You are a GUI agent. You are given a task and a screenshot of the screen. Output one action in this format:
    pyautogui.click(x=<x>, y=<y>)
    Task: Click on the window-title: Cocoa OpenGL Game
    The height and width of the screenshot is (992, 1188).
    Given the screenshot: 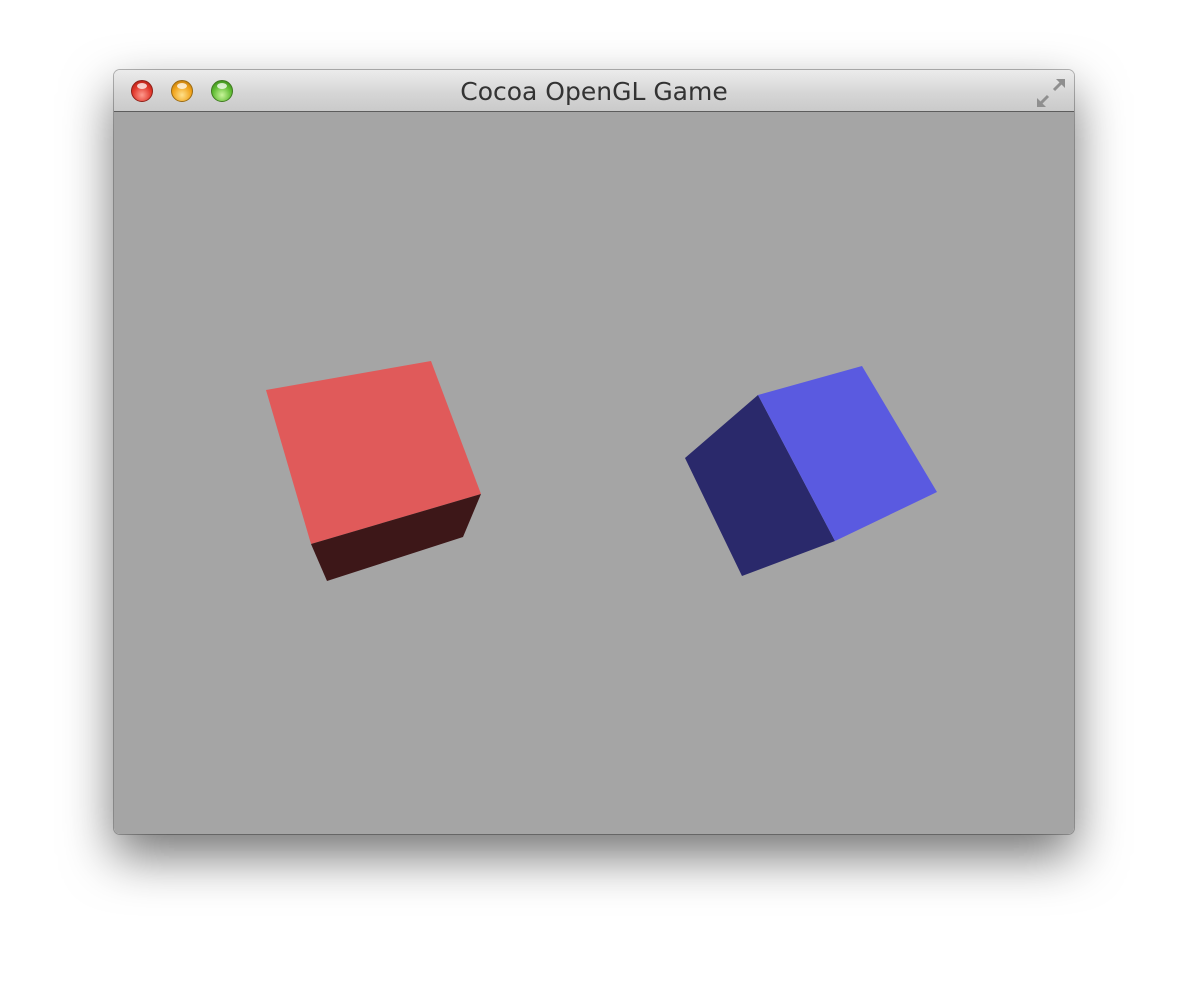 What is the action you would take?
    pyautogui.click(x=594, y=91)
    